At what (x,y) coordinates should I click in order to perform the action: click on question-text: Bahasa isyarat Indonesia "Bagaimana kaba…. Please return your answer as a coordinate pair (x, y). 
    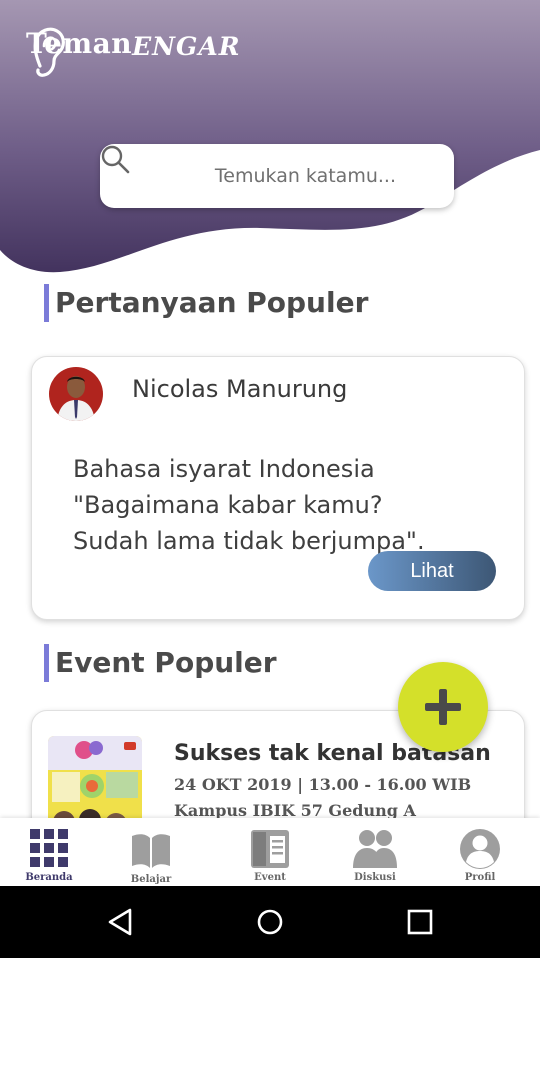
    Looking at the image, I should click on (283, 505).